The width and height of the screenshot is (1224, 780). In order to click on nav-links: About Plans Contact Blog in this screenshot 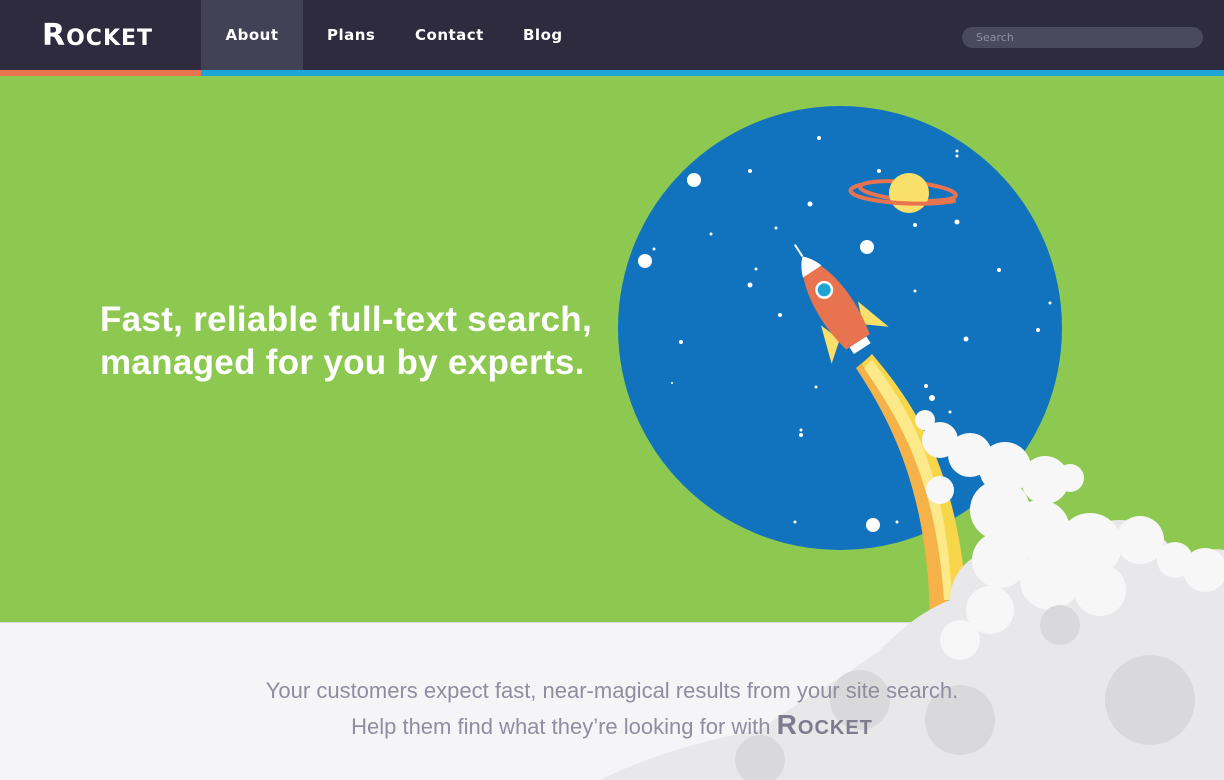, I will do `click(395, 35)`.